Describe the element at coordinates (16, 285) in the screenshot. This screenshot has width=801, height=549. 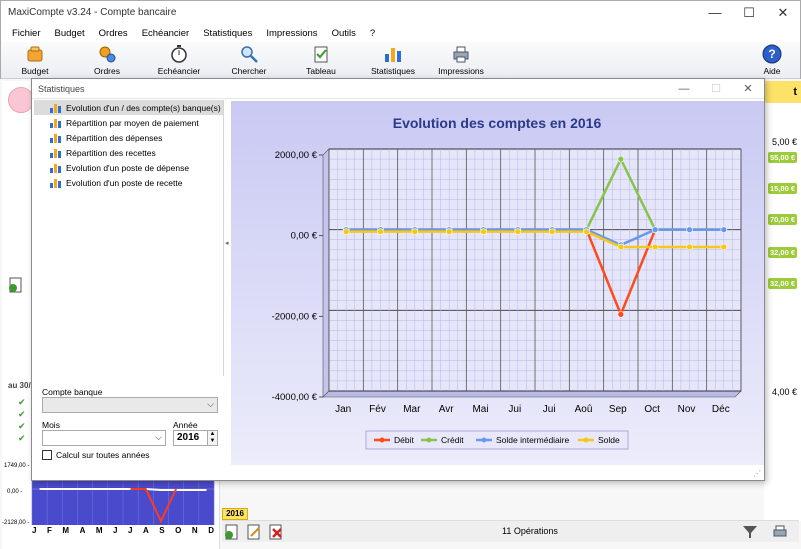
I see `add-document-icon` at that location.